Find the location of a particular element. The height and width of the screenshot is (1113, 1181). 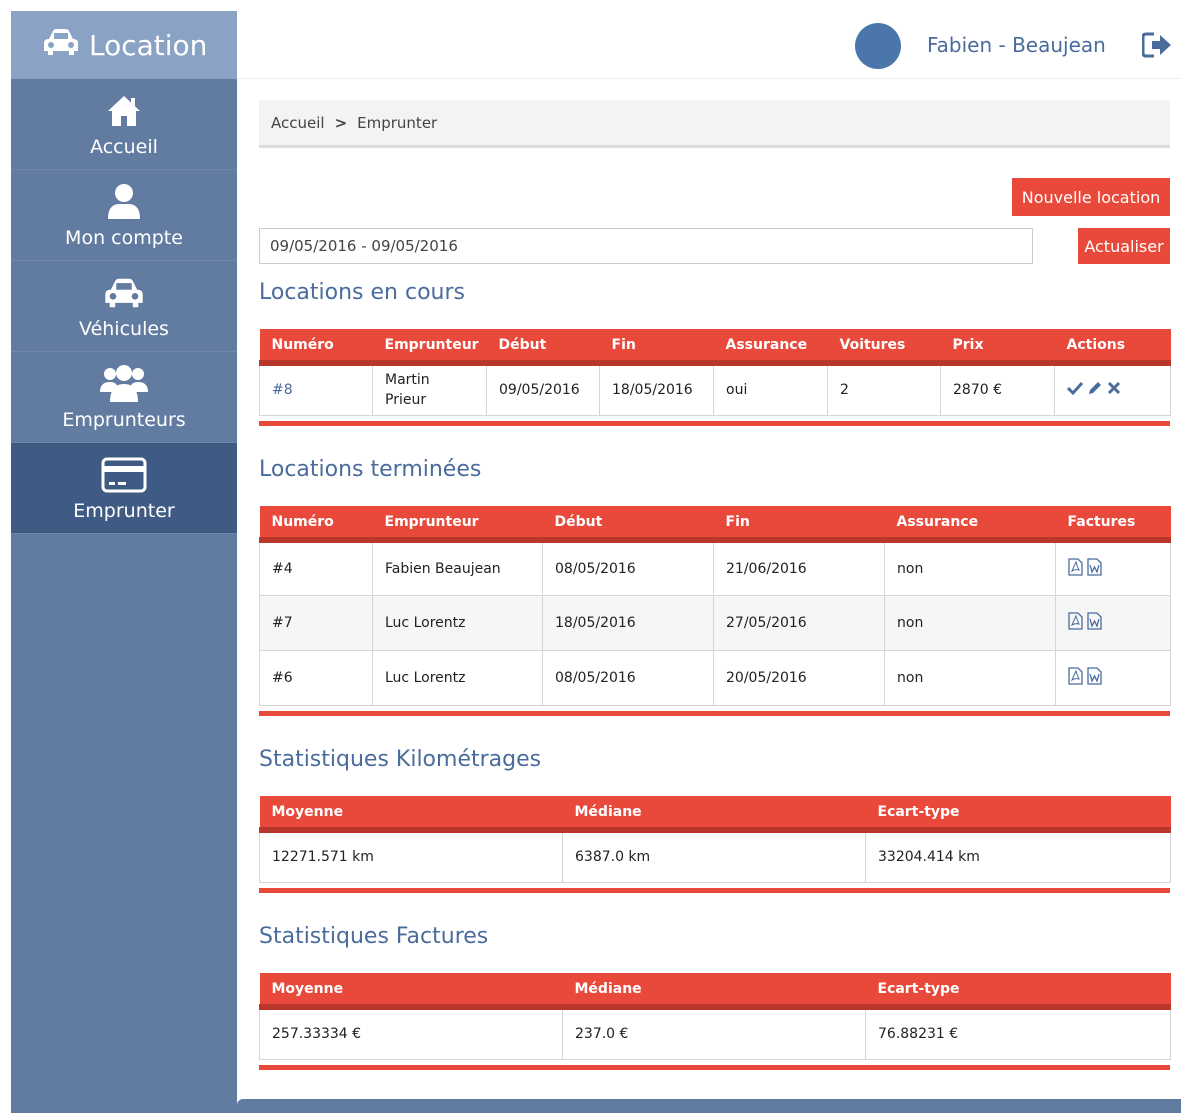

table-row: #6 Luc Lorentz 08/05/2016 20/05/2016 non is located at coordinates (715, 677).